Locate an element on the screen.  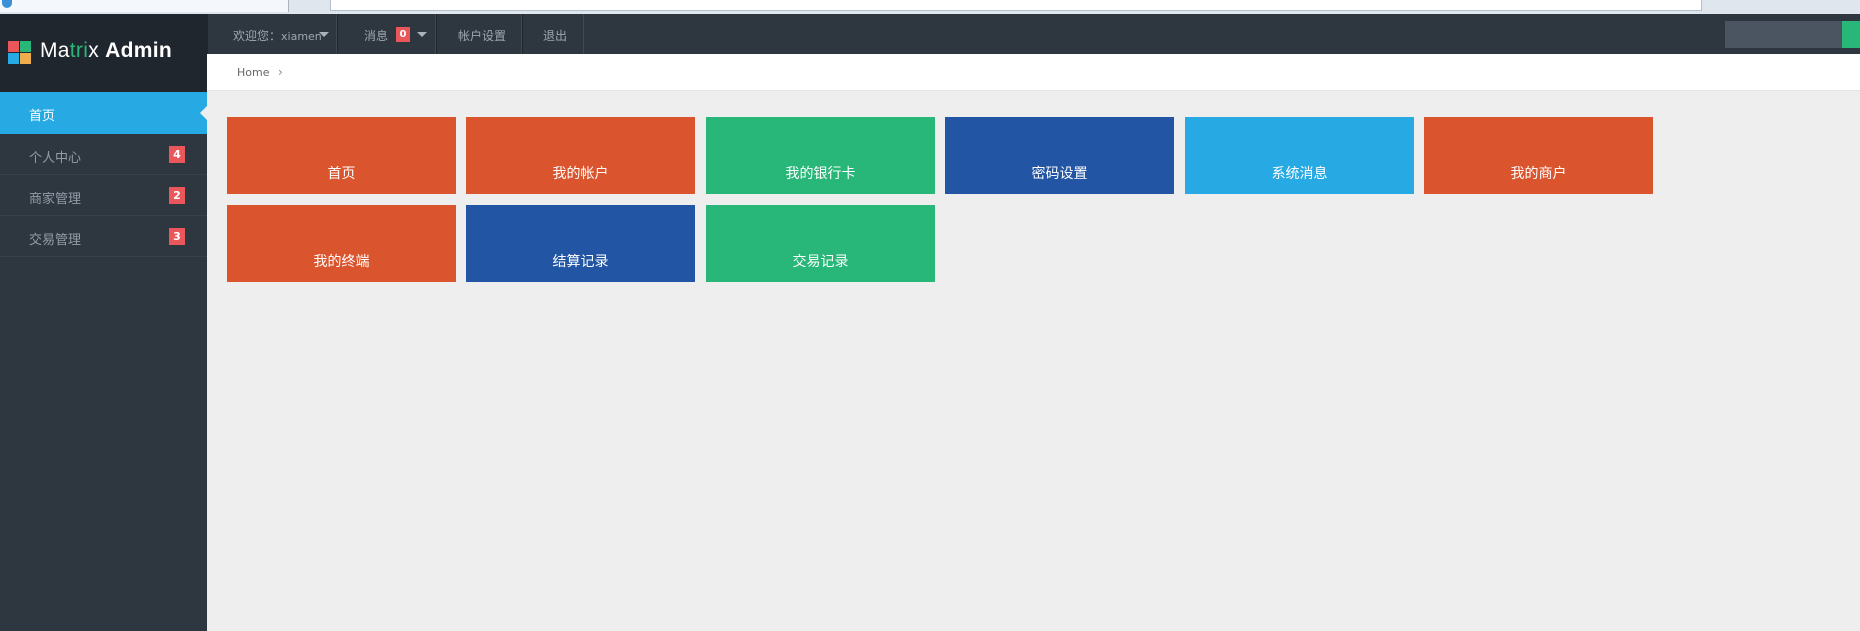
breadcrumb-home-link: Home is located at coordinates (253, 72).